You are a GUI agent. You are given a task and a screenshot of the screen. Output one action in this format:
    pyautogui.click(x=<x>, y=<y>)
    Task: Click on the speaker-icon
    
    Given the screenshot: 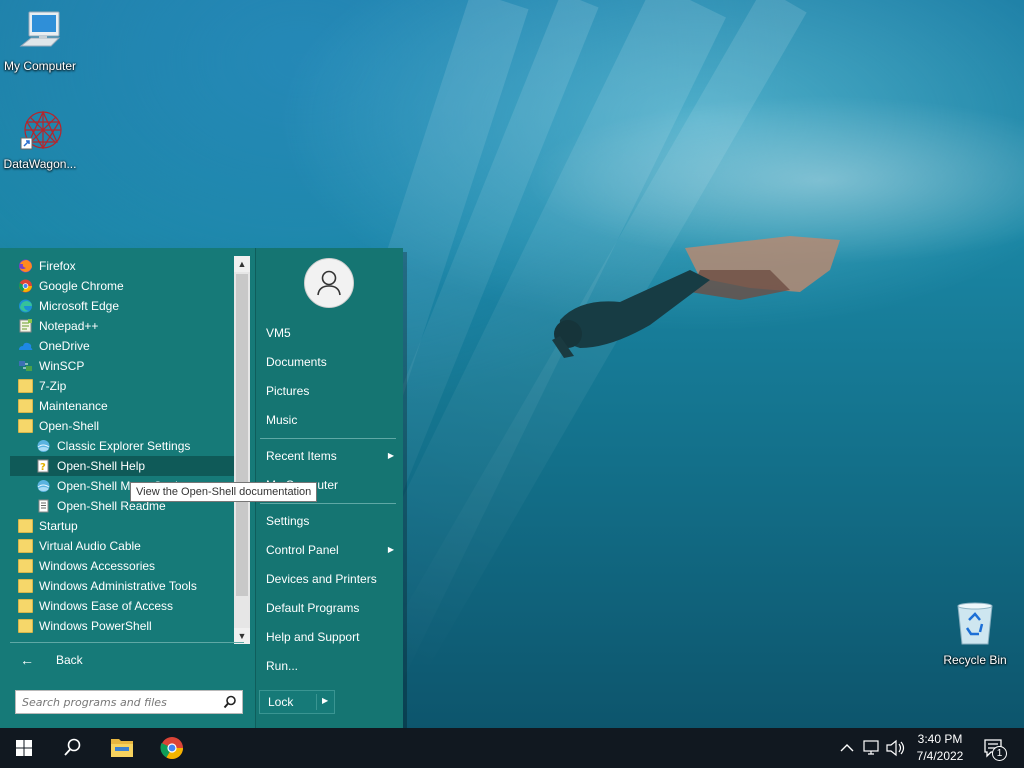 What is the action you would take?
    pyautogui.click(x=895, y=748)
    